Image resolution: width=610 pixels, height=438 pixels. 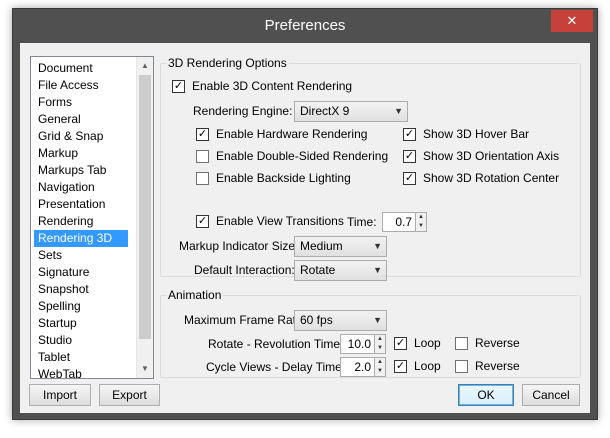 I want to click on category-scrollbar: ▲ ▼, so click(x=144, y=217).